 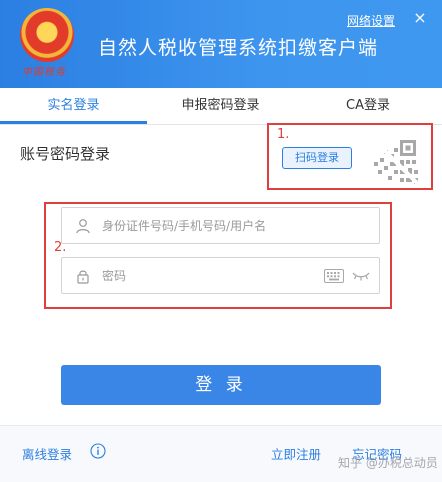 I want to click on active-tab-indicator, so click(x=73, y=122).